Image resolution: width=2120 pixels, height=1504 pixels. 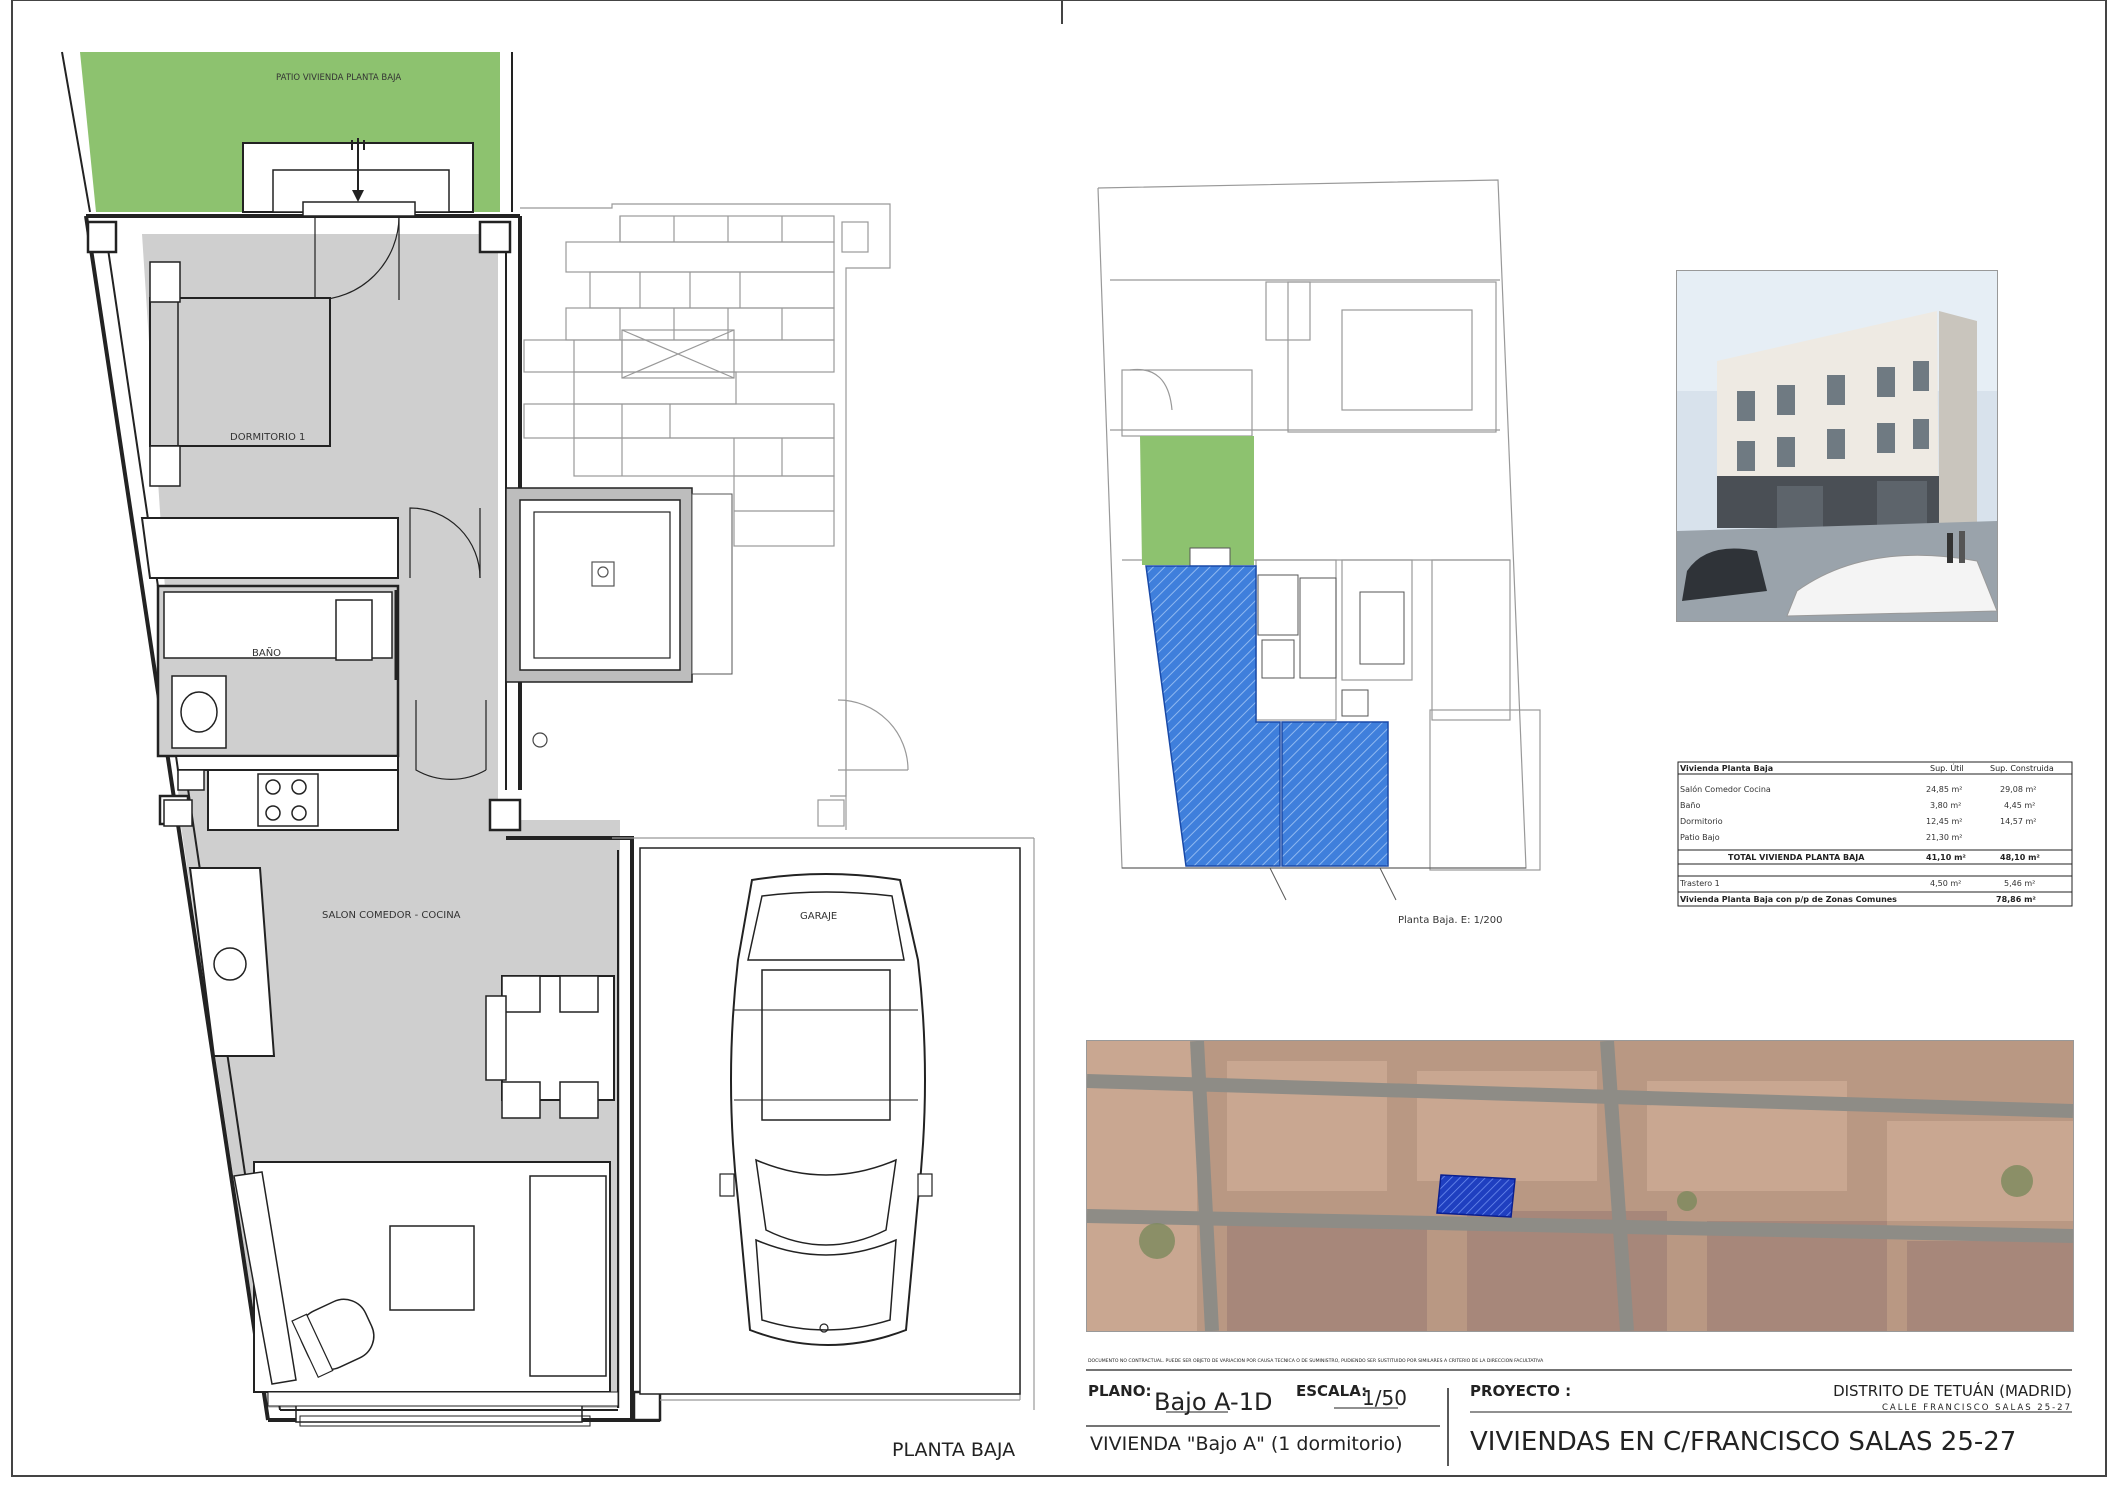 What do you see at coordinates (1690, 805) in the screenshot?
I see `table-row-1-name: Baño` at bounding box center [1690, 805].